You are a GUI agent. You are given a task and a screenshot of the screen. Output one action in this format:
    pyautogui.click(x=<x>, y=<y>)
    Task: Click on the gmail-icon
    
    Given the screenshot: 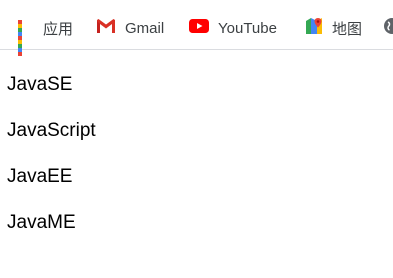 What is the action you would take?
    pyautogui.click(x=106, y=28)
    